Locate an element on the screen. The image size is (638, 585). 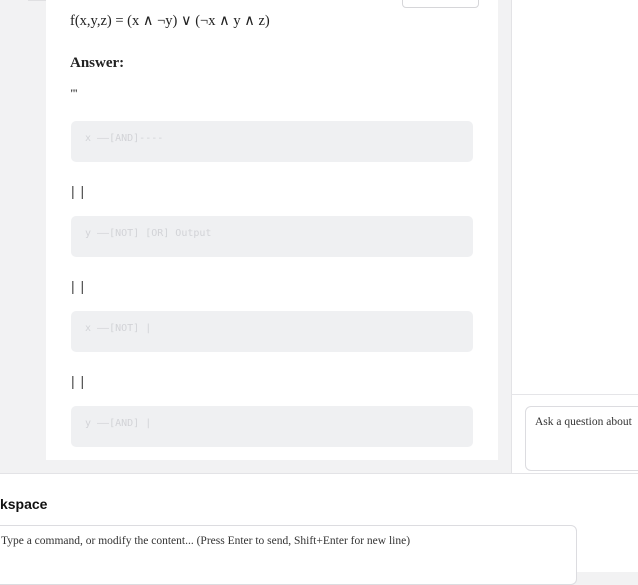
answer-label: Answer: is located at coordinates (97, 63).